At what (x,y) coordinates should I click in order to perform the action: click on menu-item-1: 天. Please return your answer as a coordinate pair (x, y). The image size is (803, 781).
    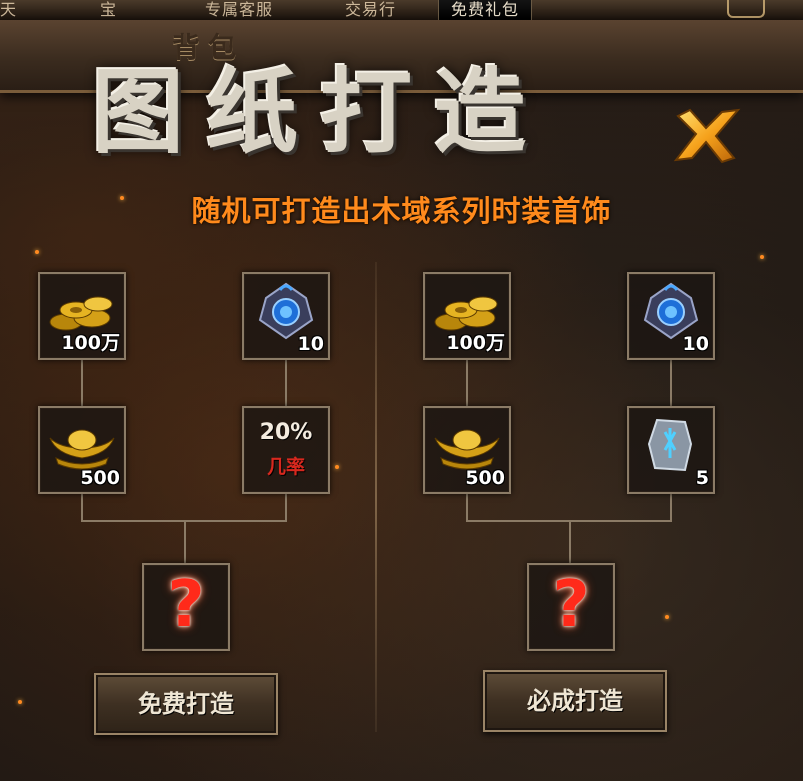
    Looking at the image, I should click on (8, 10).